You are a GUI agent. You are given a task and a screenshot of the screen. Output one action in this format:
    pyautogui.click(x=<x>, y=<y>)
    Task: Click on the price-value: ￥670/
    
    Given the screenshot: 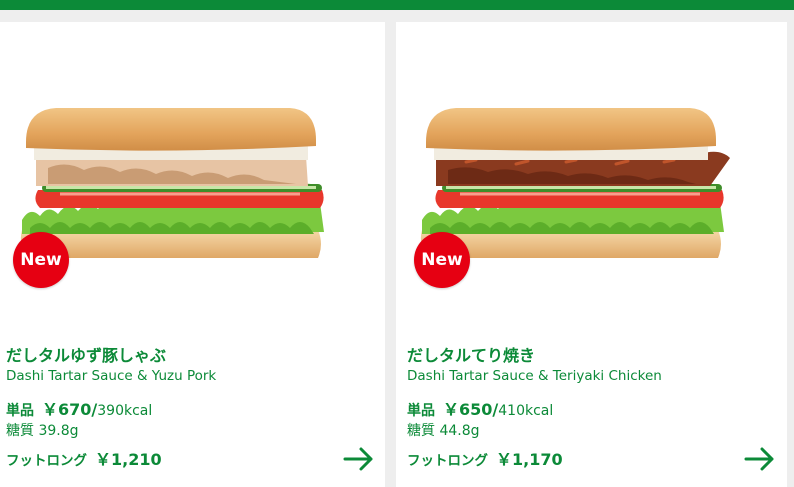 What is the action you would take?
    pyautogui.click(x=70, y=409)
    